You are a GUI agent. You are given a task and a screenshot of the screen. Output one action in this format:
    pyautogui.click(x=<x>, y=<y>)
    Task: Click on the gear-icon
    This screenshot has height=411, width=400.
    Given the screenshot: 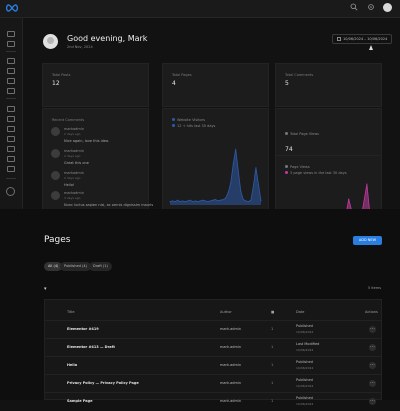 What is the action you would take?
    pyautogui.click(x=370, y=7)
    